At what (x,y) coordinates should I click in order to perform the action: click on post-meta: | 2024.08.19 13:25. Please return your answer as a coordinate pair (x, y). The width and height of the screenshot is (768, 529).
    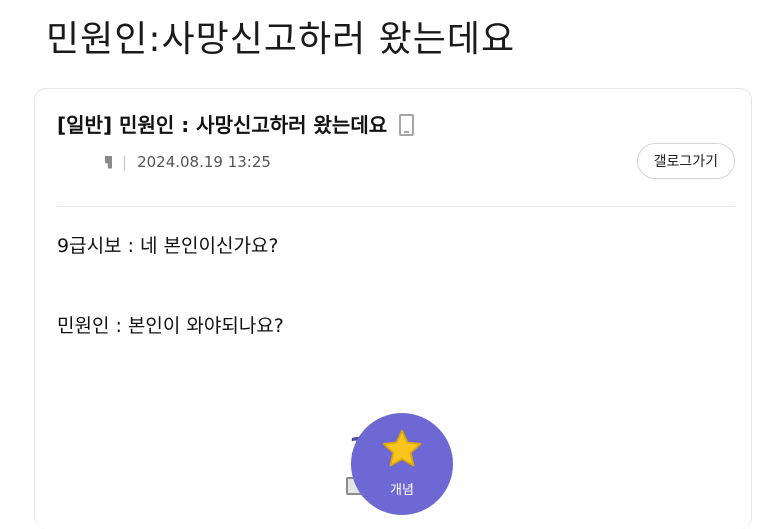
    Looking at the image, I should click on (188, 162).